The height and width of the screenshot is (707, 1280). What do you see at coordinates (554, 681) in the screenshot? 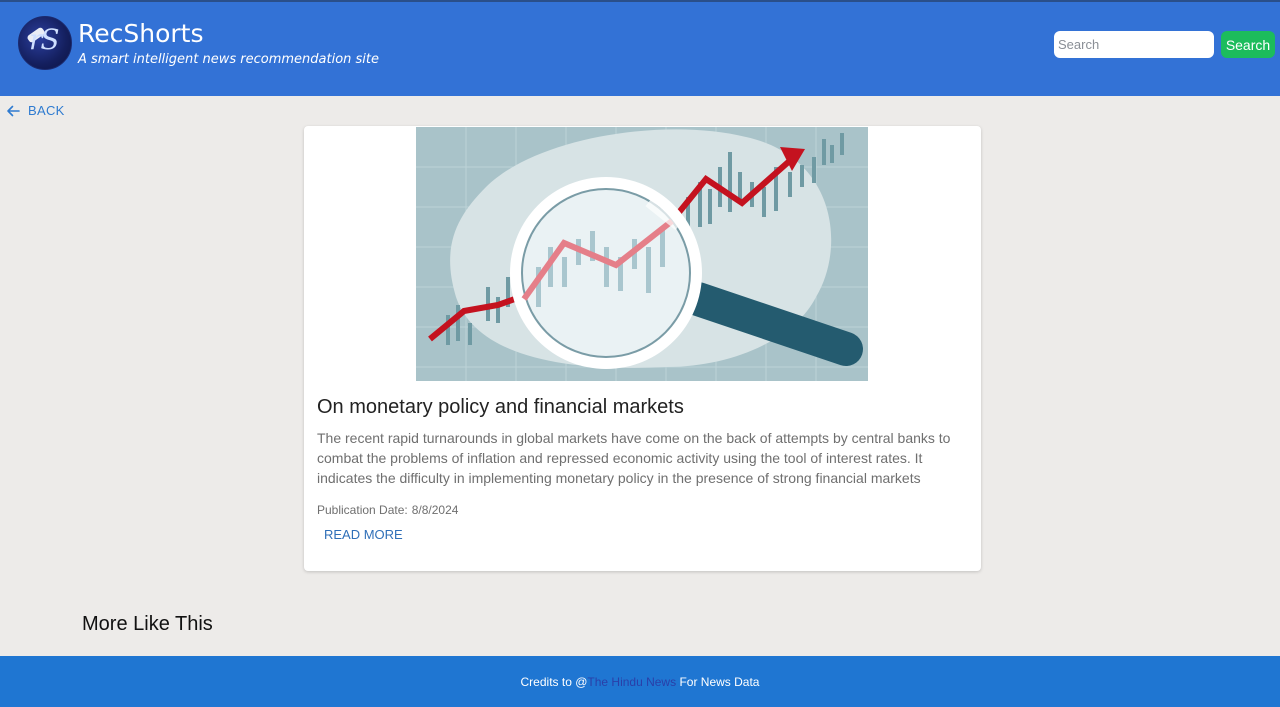
I see `footer-prefix: Credits to @` at bounding box center [554, 681].